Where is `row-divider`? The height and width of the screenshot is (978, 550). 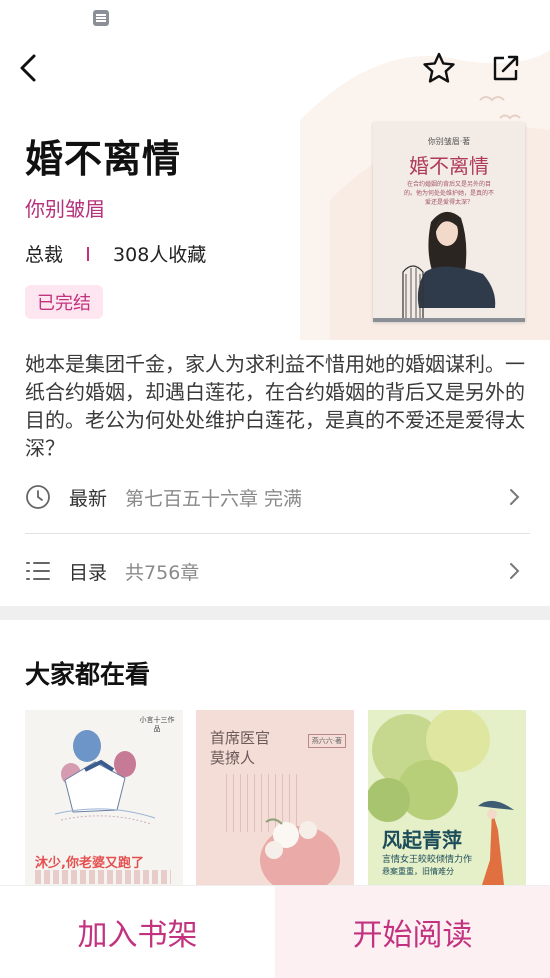 row-divider is located at coordinates (277, 533).